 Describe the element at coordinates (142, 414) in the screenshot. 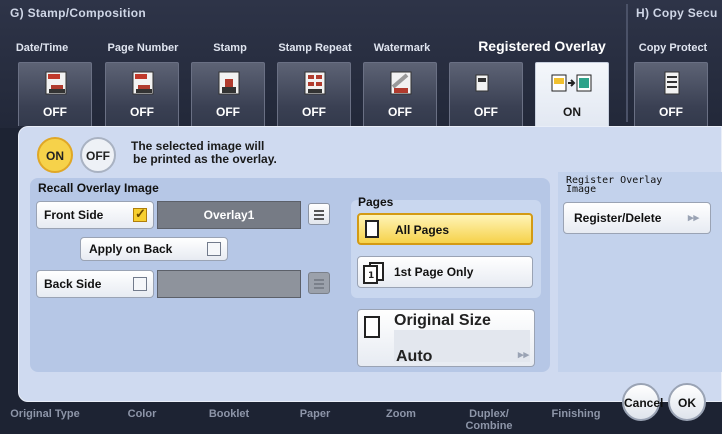

I see `tab-color: Color` at that location.